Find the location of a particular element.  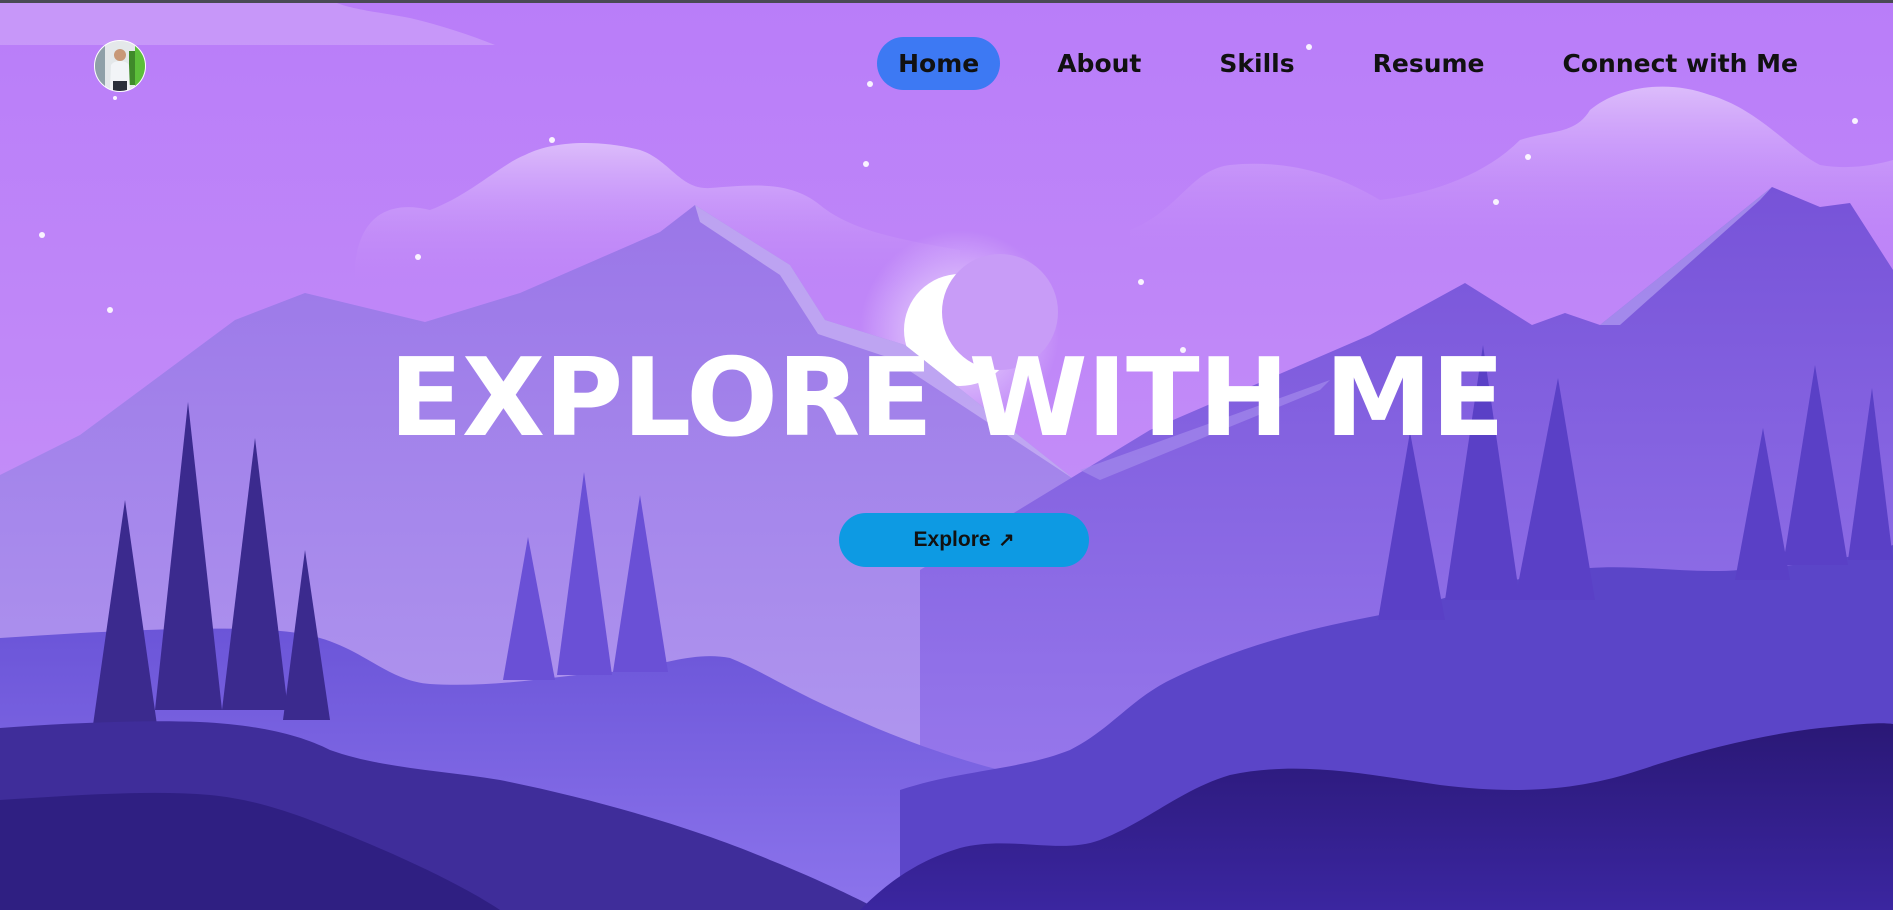

explore-button-label: Explore is located at coordinates (952, 539).